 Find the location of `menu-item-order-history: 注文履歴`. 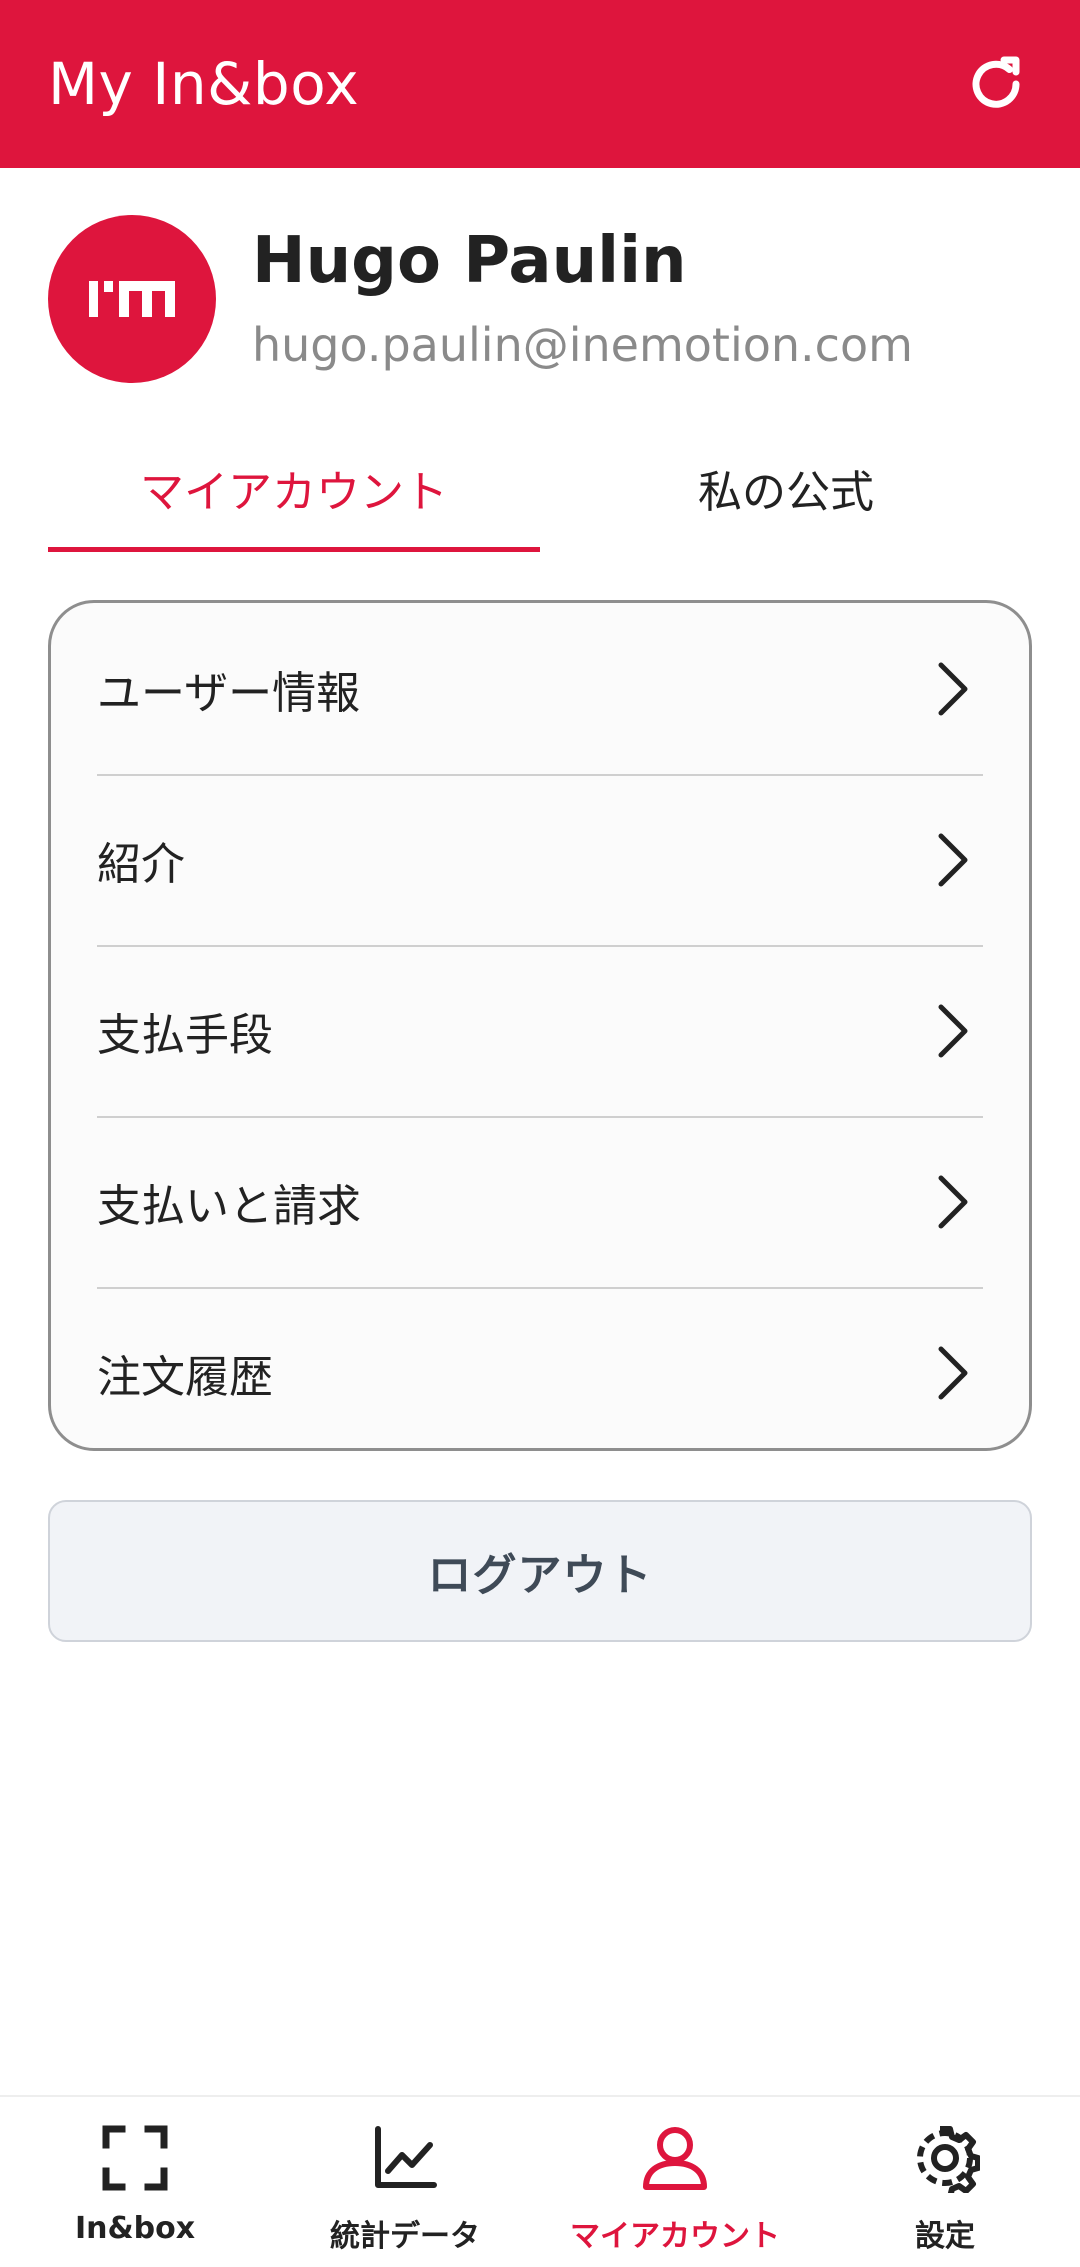

menu-item-order-history: 注文履歴 is located at coordinates (540, 1367).